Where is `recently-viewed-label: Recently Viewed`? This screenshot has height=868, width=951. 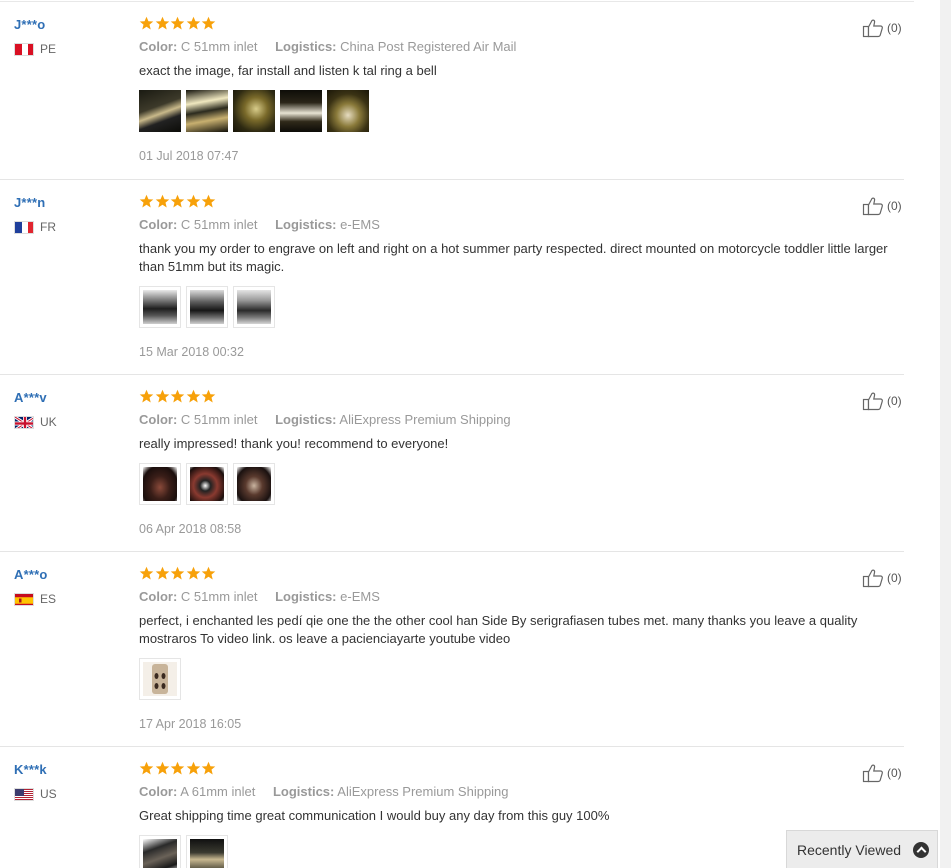 recently-viewed-label: Recently Viewed is located at coordinates (849, 849).